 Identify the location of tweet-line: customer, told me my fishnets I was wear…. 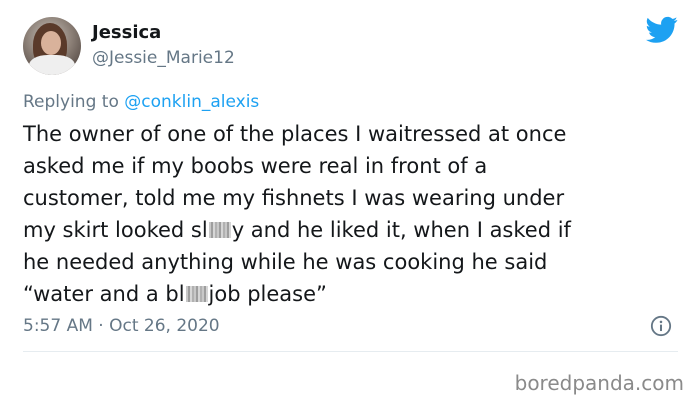
(294, 198).